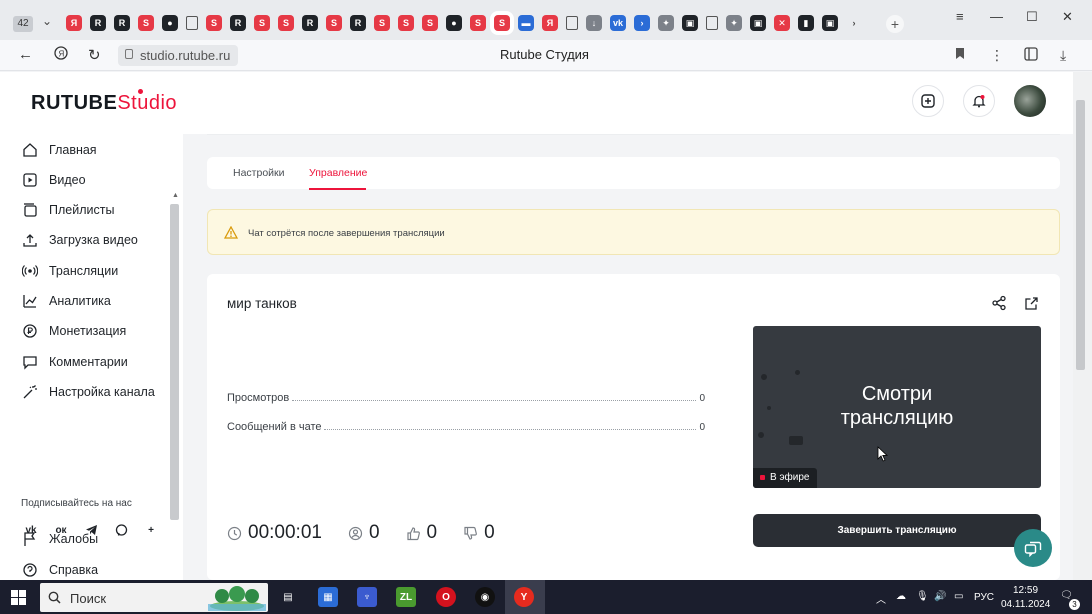 Image resolution: width=1092 pixels, height=614 pixels. Describe the element at coordinates (618, 23) in the screenshot. I see `vk-tab-icon: vk` at that location.